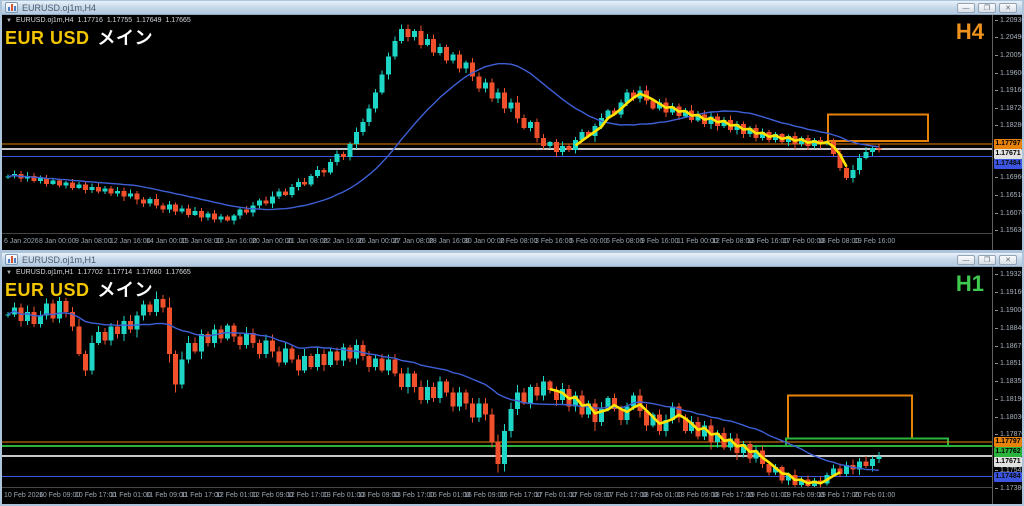  What do you see at coordinates (554, 241) in the screenshot?
I see `time-tick: 3 Feb 16:00` at bounding box center [554, 241].